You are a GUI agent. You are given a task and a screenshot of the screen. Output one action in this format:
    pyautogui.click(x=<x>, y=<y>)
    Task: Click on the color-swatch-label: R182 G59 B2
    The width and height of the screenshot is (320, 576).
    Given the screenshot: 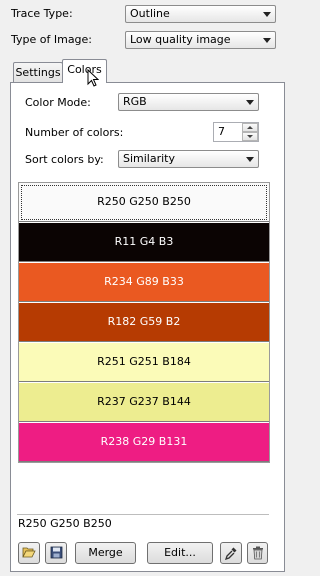 What is the action you would take?
    pyautogui.click(x=144, y=321)
    